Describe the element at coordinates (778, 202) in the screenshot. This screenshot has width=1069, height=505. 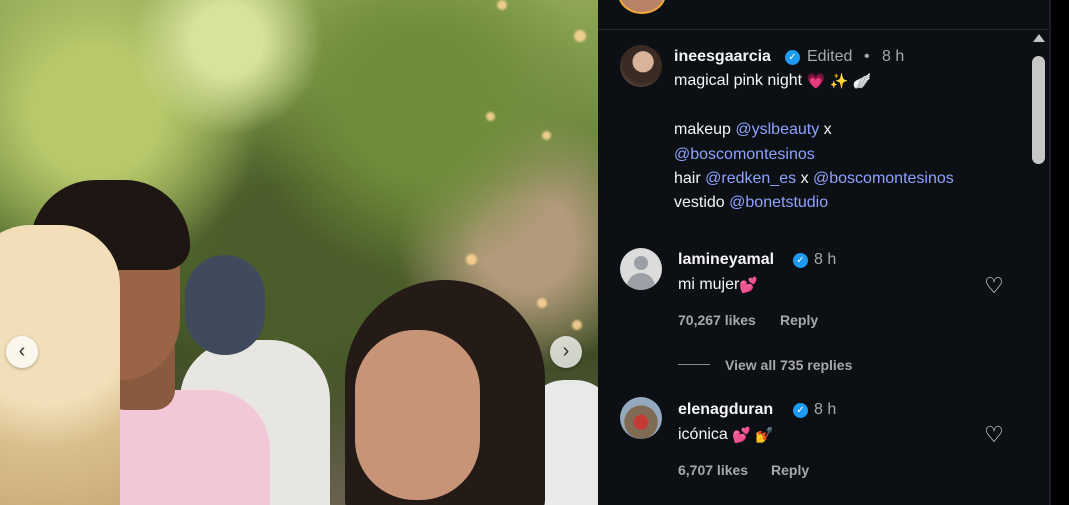
I see `mention-bonetstudio: @bonetstudio` at that location.